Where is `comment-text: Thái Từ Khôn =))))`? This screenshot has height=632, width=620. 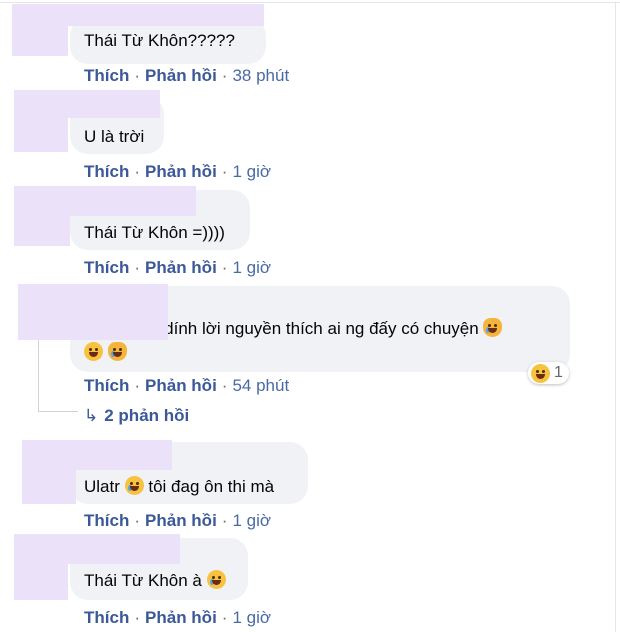
comment-text: Thái Từ Khôn =)))) is located at coordinates (154, 232).